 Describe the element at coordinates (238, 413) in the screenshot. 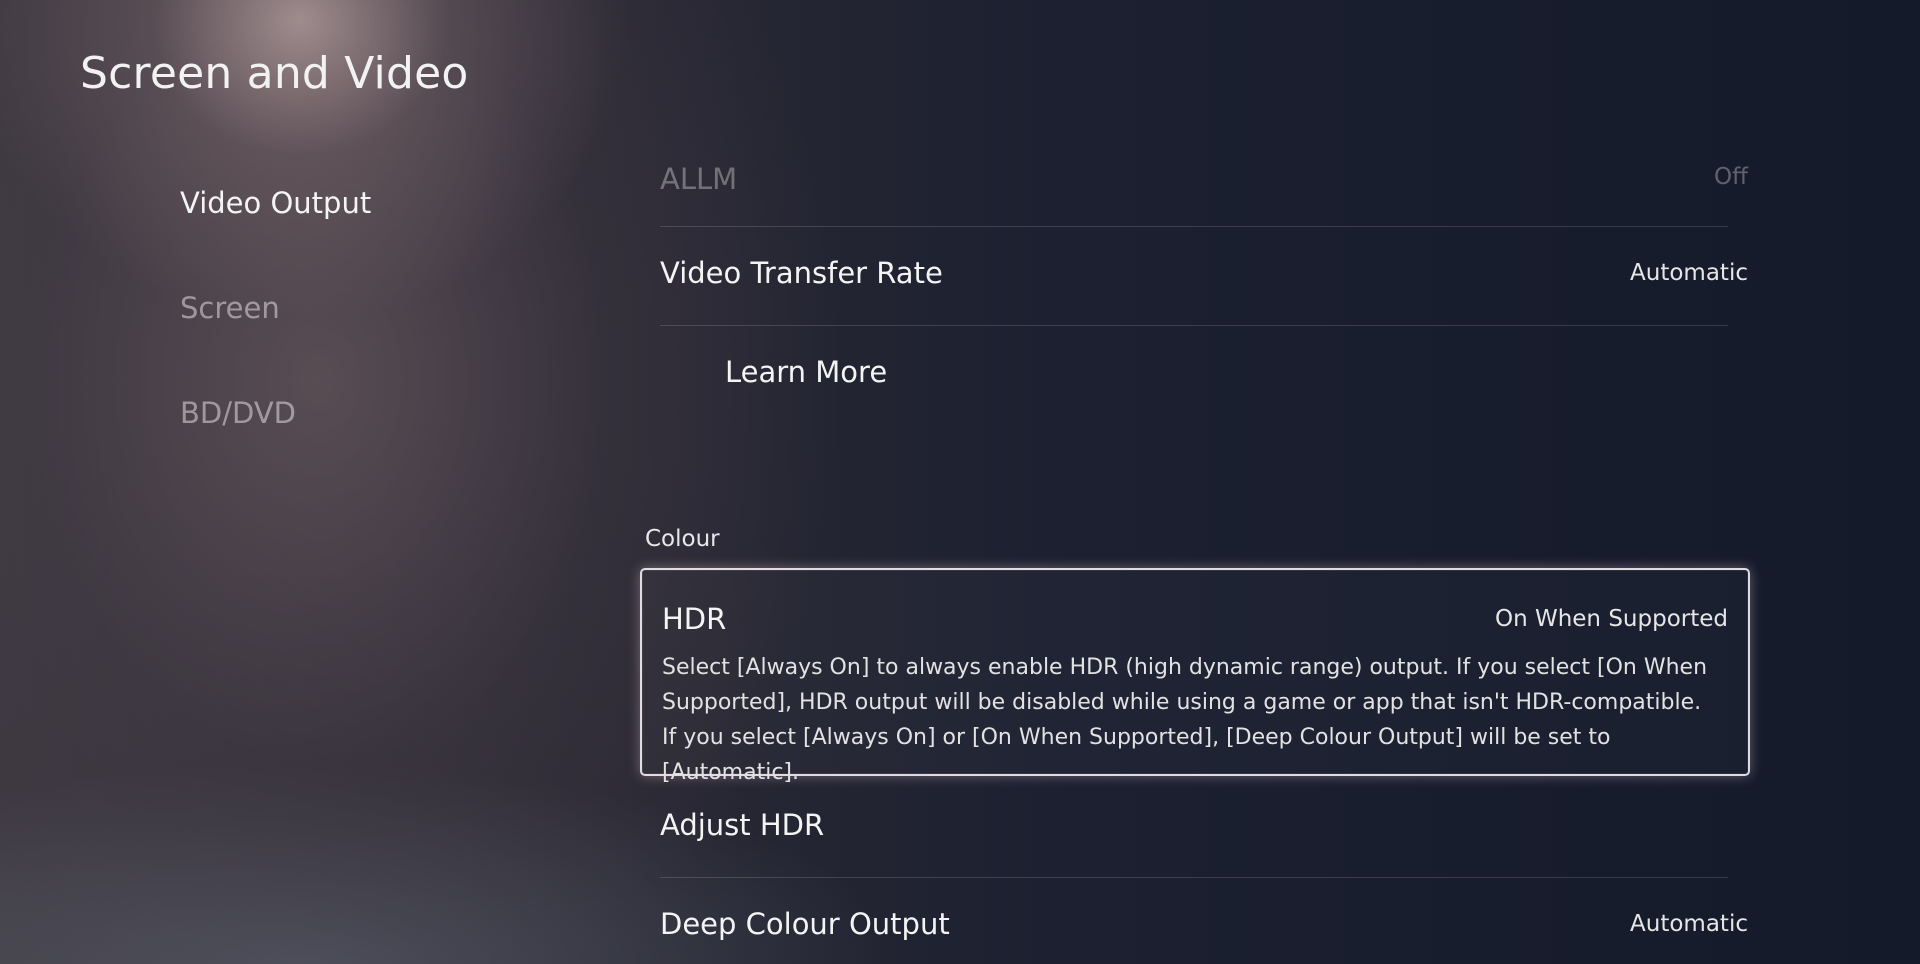

I see `nav-item-bd-dvd: BD/DVD` at that location.